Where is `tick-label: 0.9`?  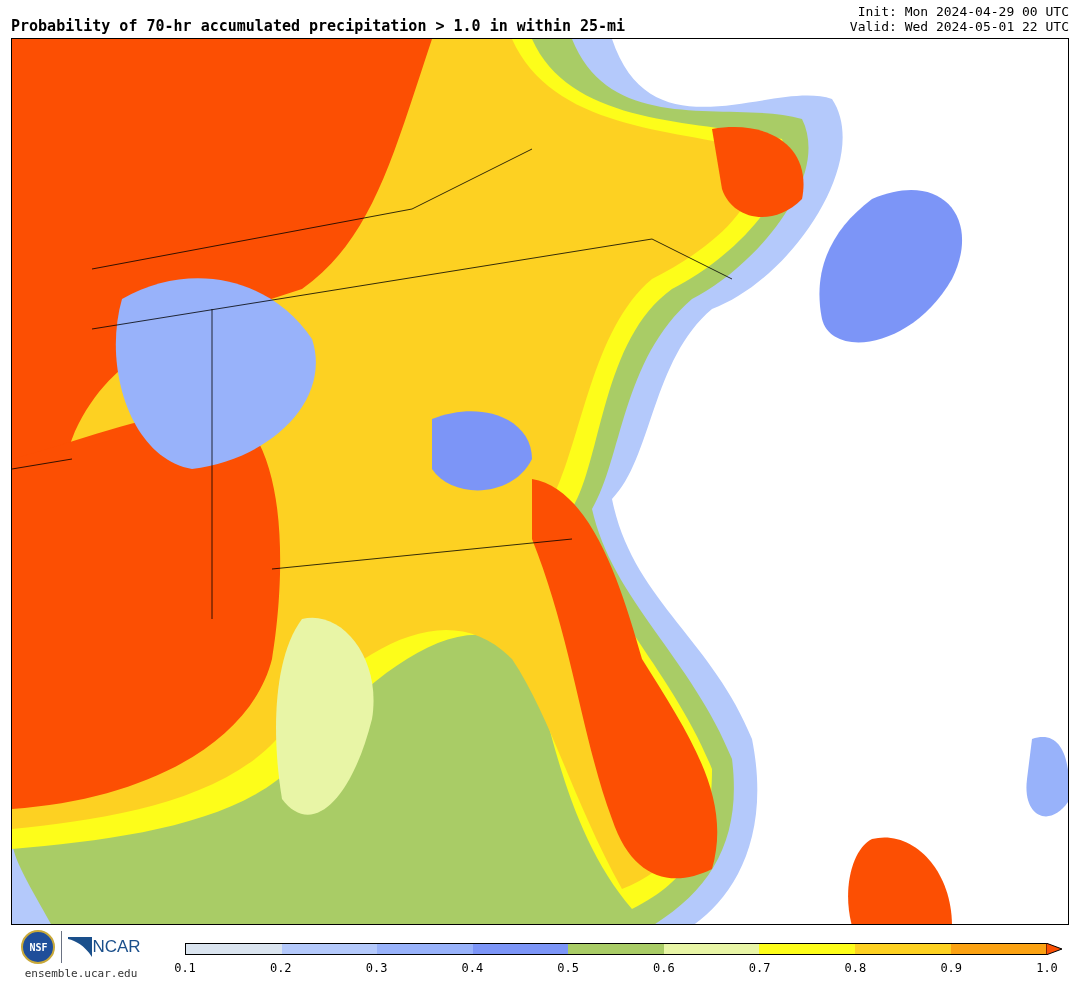
tick-label: 0.9 is located at coordinates (951, 968).